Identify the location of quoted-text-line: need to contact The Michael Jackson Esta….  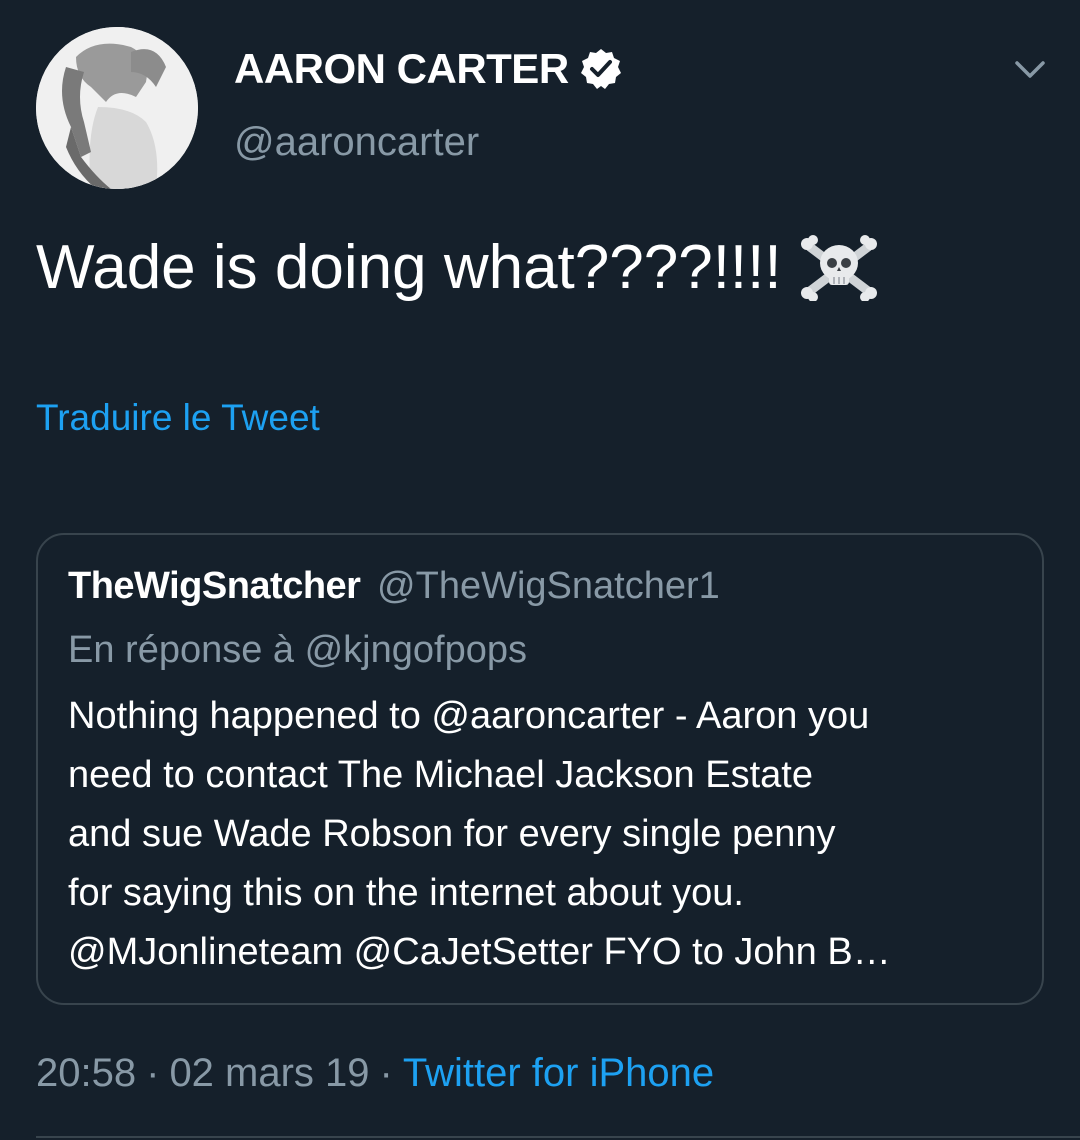
(440, 775).